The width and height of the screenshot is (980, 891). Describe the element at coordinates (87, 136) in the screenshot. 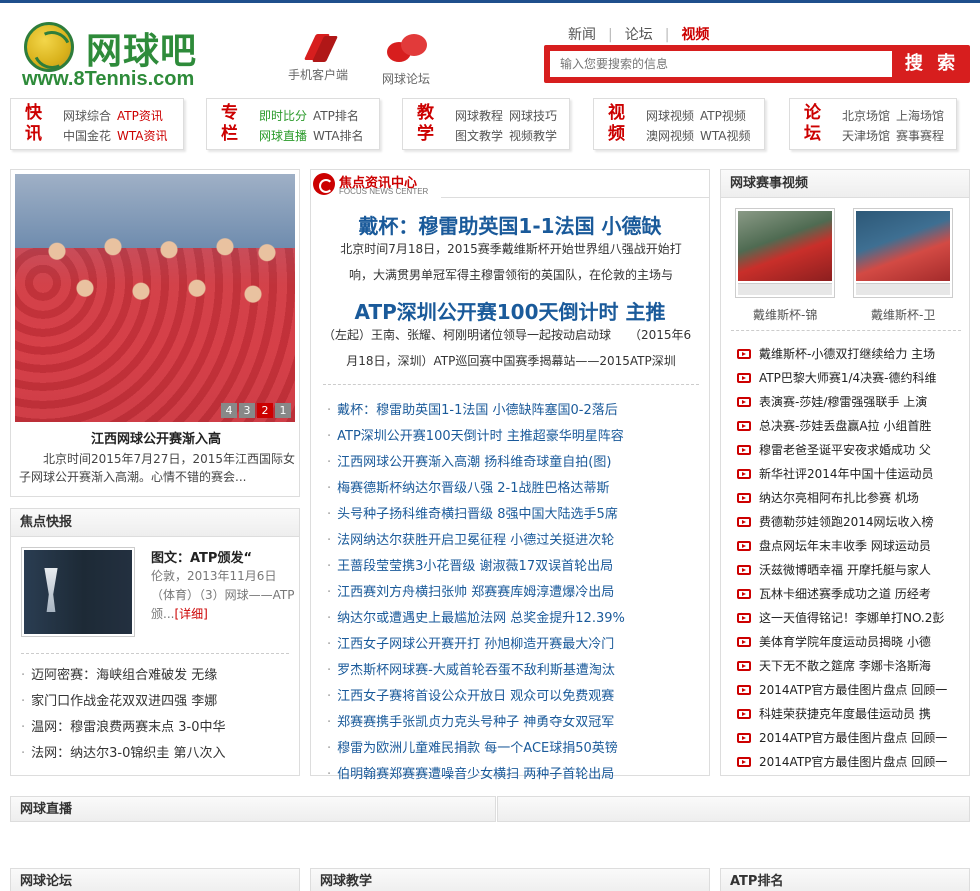

I see `nav-link: 中国金花` at that location.